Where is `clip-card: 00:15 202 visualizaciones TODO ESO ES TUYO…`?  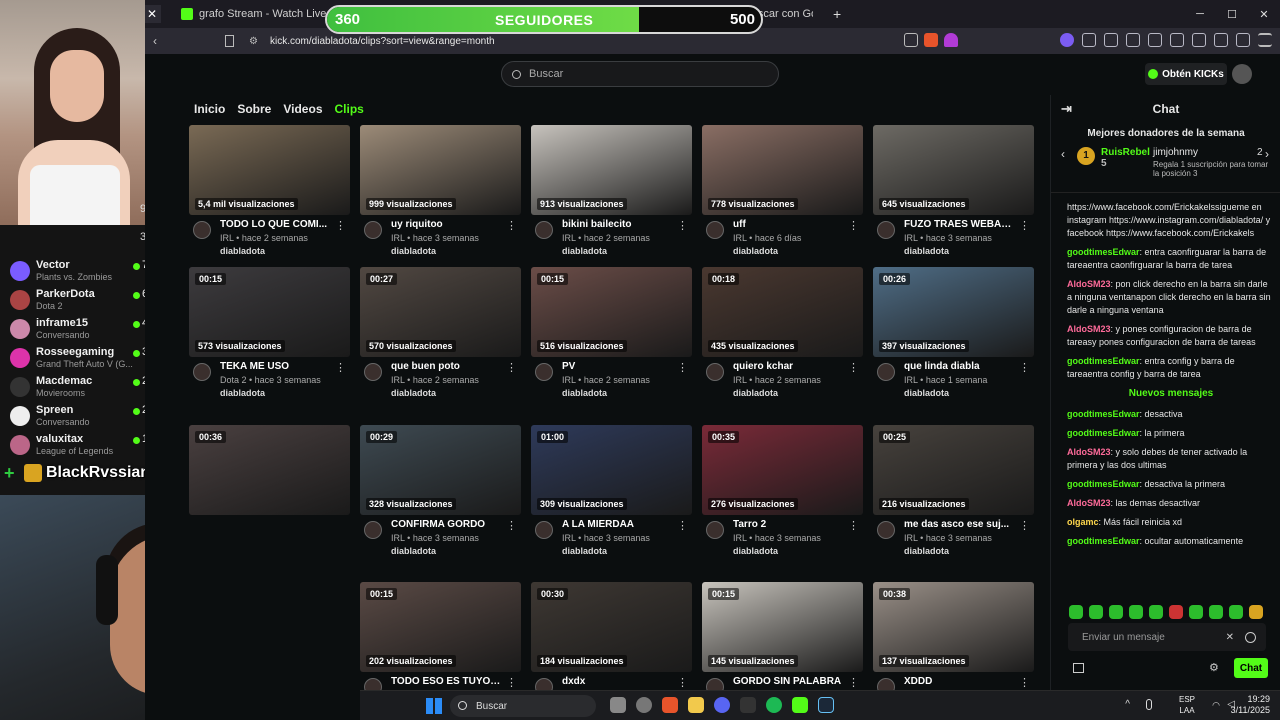 clip-card: 00:15 202 visualizaciones TODO ESO ES TUYO… is located at coordinates (440, 637).